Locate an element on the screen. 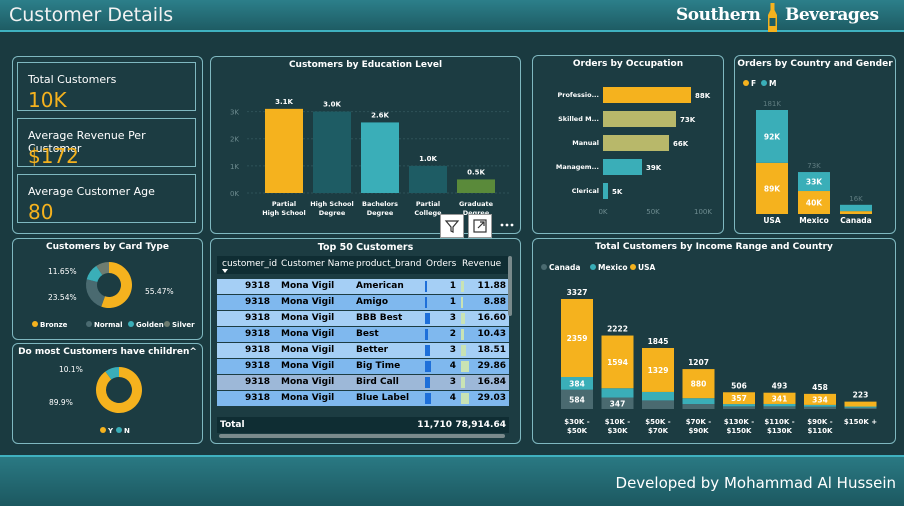 This screenshot has height=506, width=904. x-tick-label: Partial is located at coordinates (284, 204).